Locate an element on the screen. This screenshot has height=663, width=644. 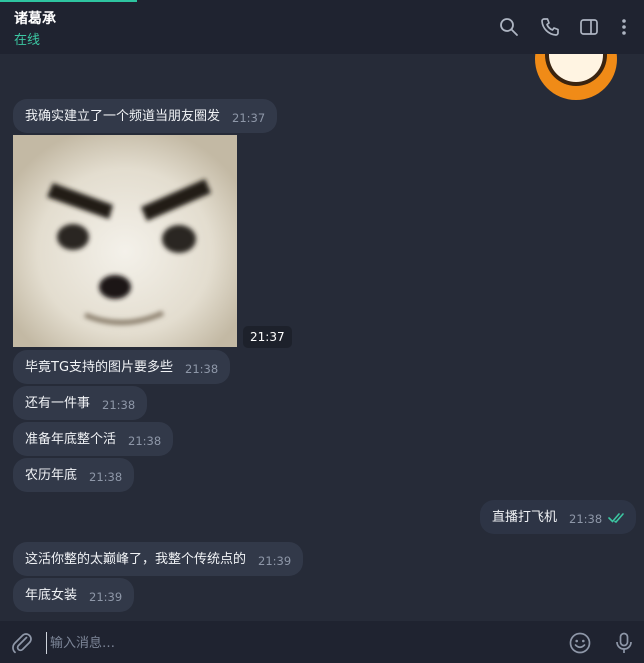
message-bubble: 年底女装 21:39 is located at coordinates (74, 595).